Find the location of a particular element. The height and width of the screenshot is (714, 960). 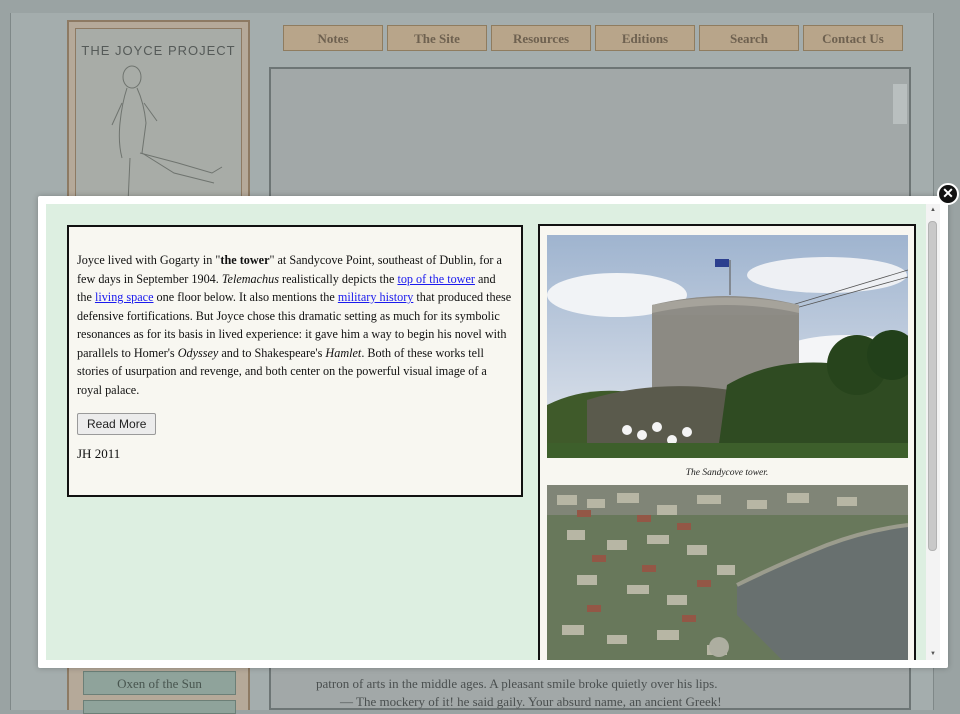

link-living-space: living space is located at coordinates (124, 297).